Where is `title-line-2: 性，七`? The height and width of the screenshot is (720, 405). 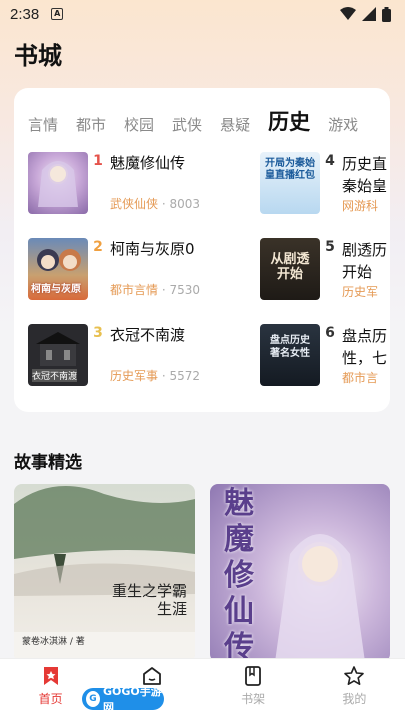
title-line-2: 性，七 is located at coordinates (365, 358).